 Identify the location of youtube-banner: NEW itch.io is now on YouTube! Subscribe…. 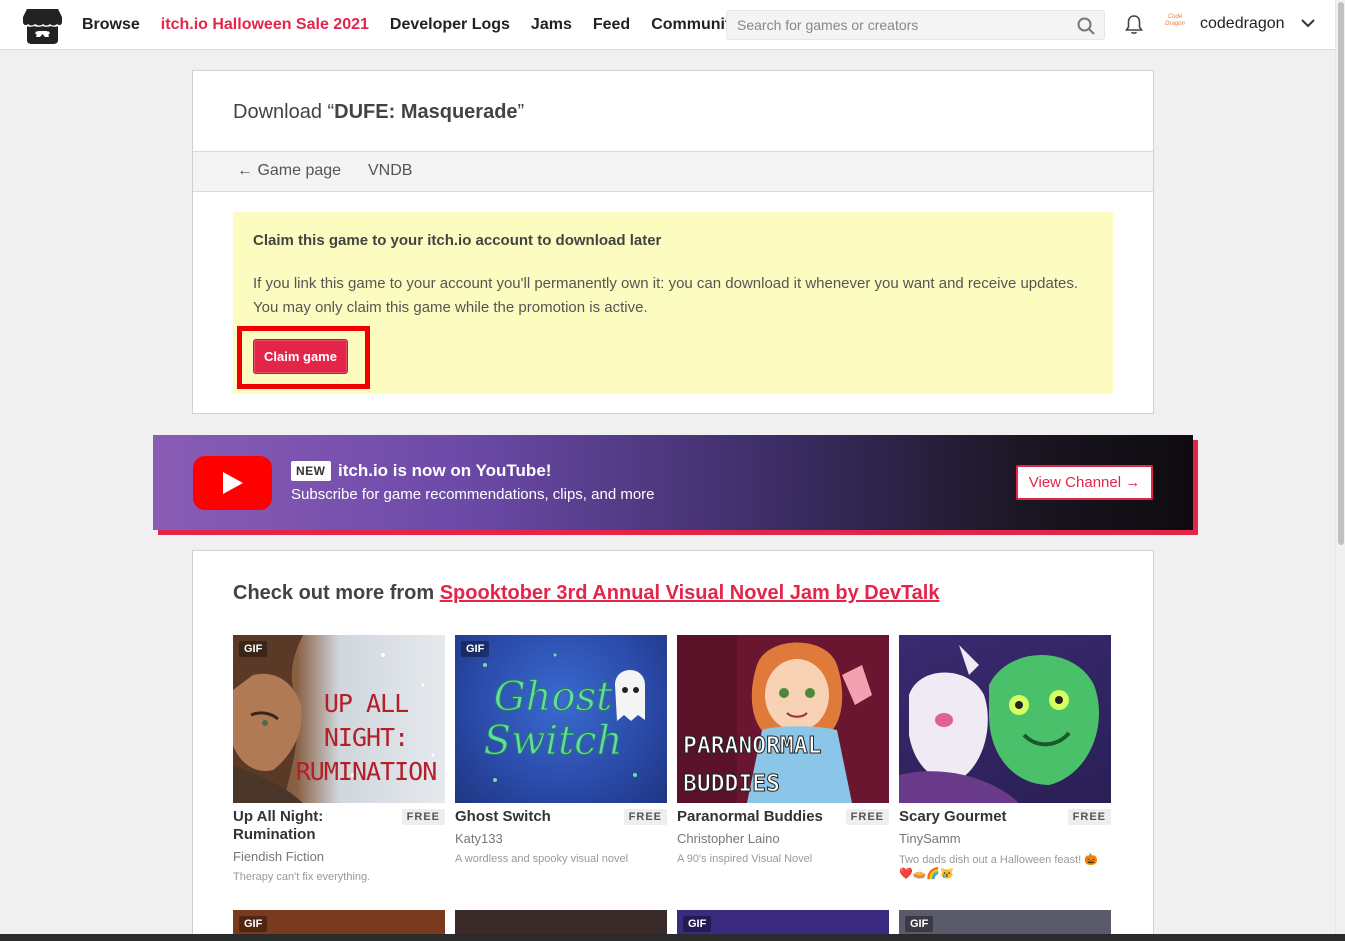
(673, 482).